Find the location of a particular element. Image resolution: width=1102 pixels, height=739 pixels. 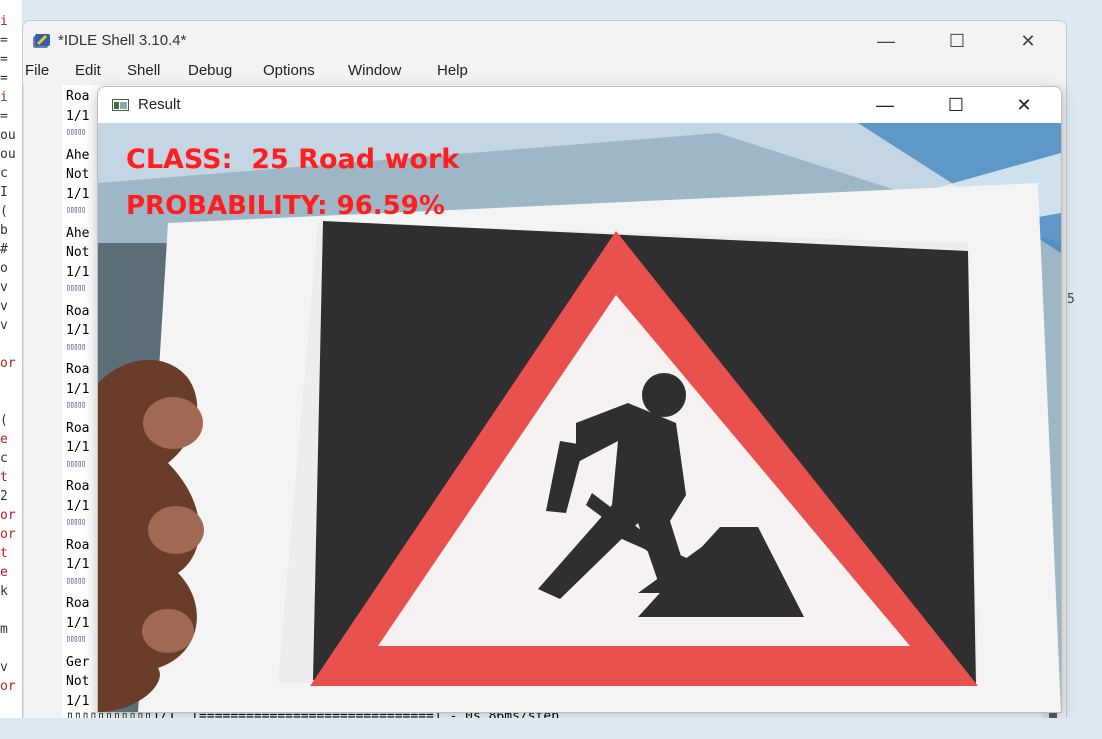

background-code-fragment: m is located at coordinates (4, 629).